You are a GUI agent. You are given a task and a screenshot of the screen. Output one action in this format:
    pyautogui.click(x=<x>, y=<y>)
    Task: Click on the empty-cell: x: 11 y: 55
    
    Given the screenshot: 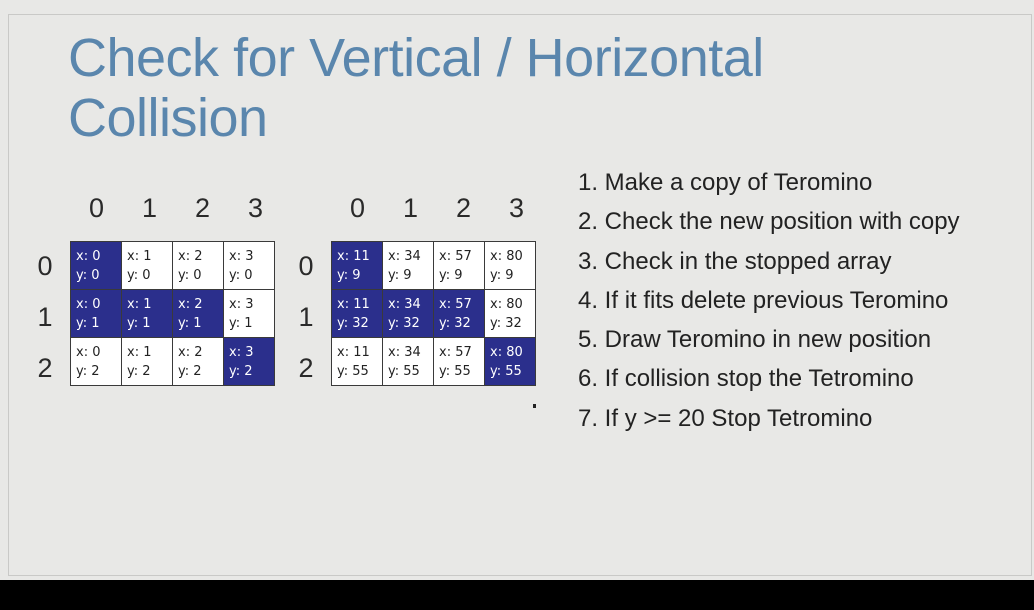 What is the action you would take?
    pyautogui.click(x=357, y=361)
    